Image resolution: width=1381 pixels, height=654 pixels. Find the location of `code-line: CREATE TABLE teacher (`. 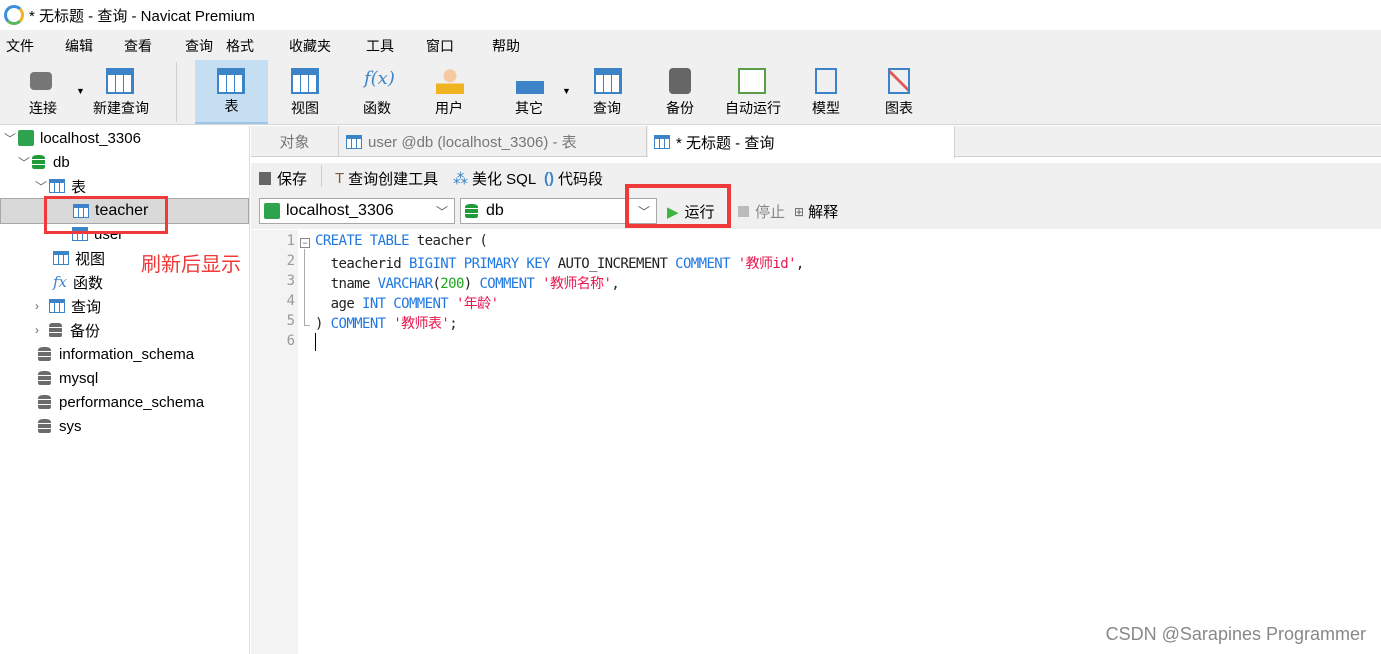

code-line: CREATE TABLE teacher ( is located at coordinates (401, 241).